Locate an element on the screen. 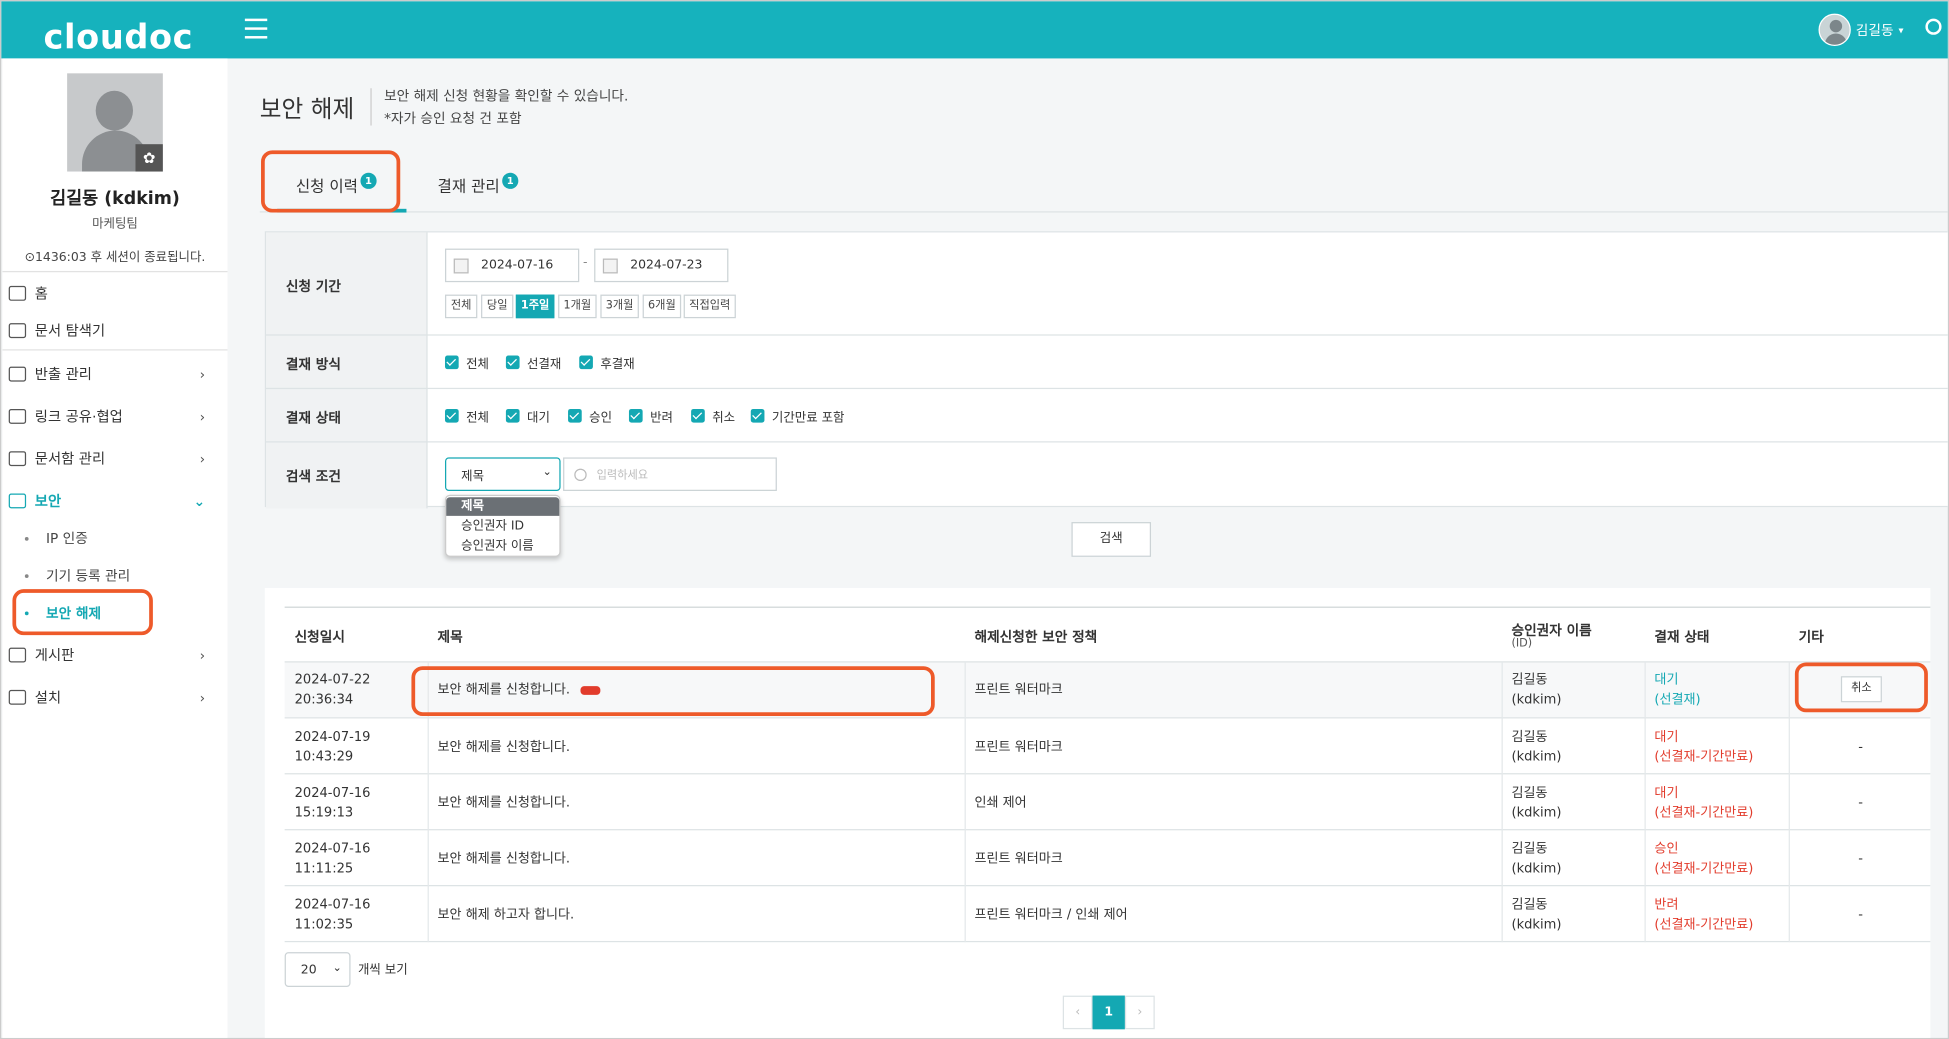 This screenshot has width=1949, height=1039. sidebar-item-label: 링크 공유·협업 is located at coordinates (78, 416).